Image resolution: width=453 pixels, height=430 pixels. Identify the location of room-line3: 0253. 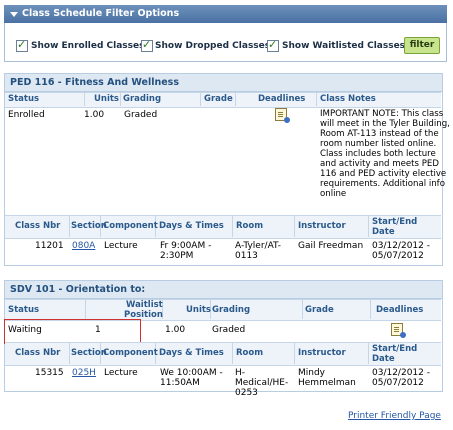
(246, 393).